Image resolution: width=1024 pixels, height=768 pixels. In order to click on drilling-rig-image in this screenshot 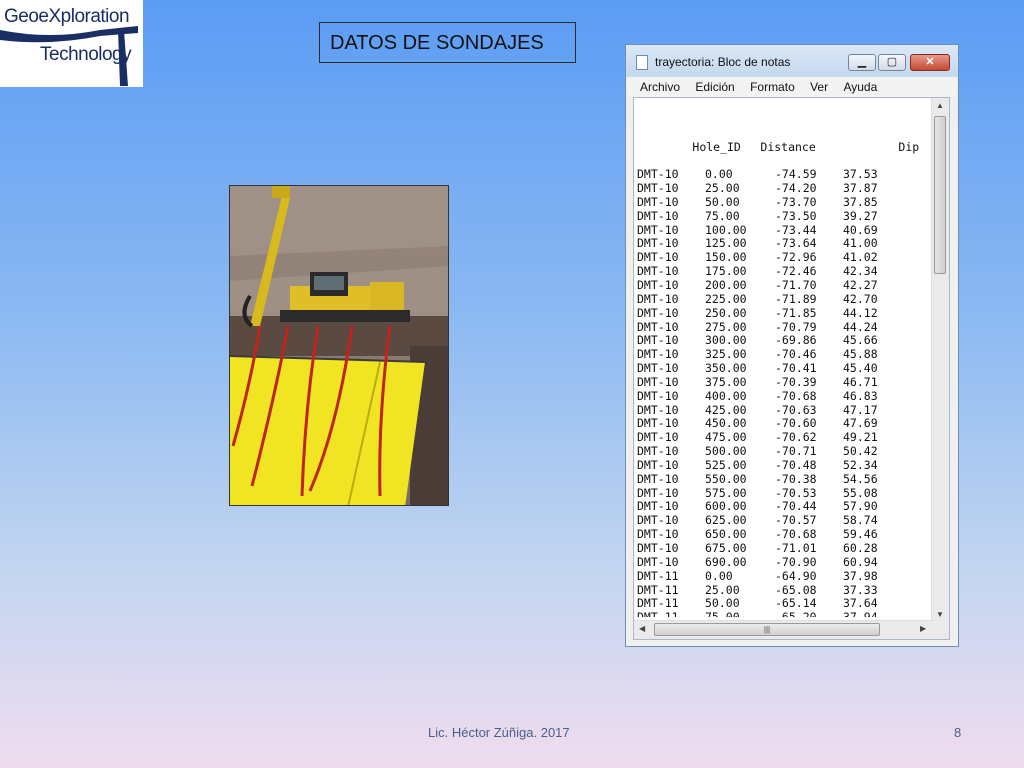, I will do `click(339, 345)`.